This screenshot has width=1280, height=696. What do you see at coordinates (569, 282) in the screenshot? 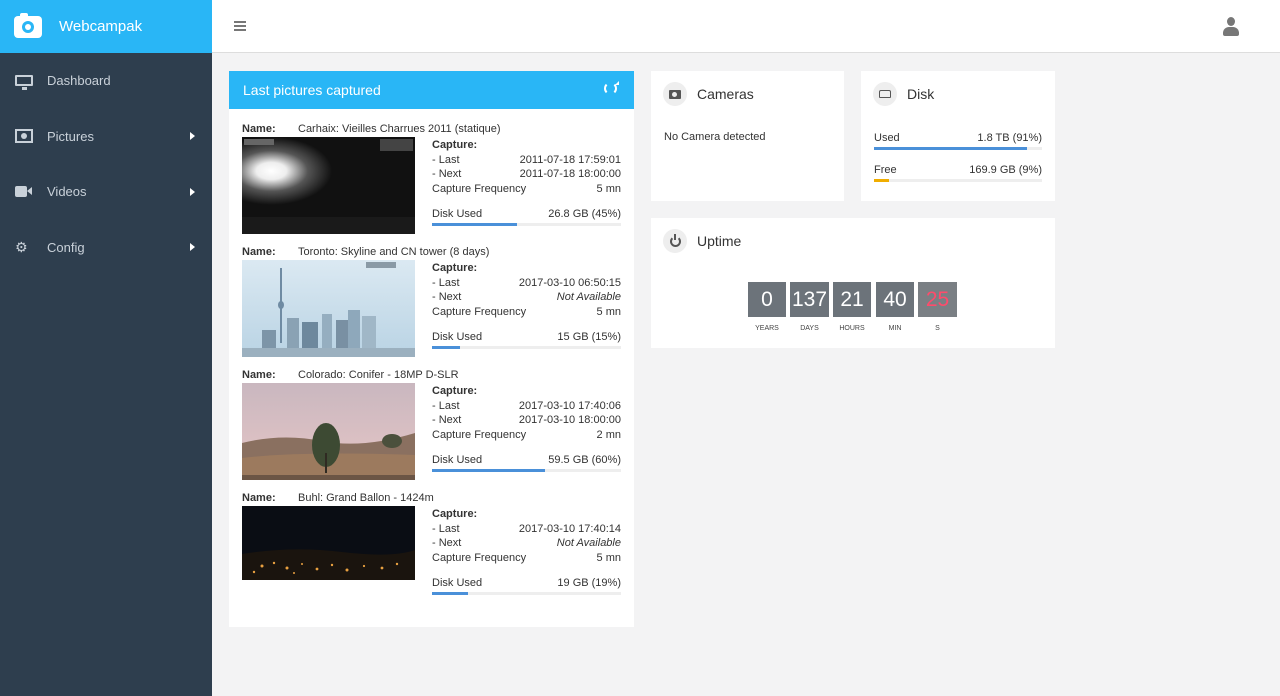
I see `last-value: 2017-03-10 06:50:15` at bounding box center [569, 282].